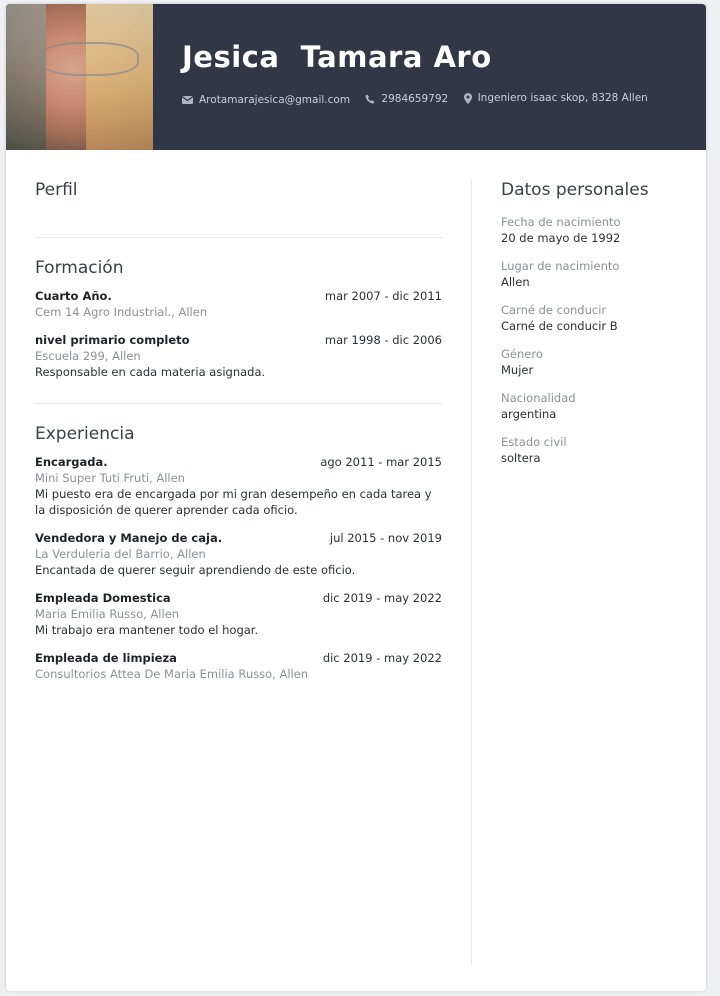  Describe the element at coordinates (575, 190) in the screenshot. I see `personal-data-title: Datos personales` at that location.